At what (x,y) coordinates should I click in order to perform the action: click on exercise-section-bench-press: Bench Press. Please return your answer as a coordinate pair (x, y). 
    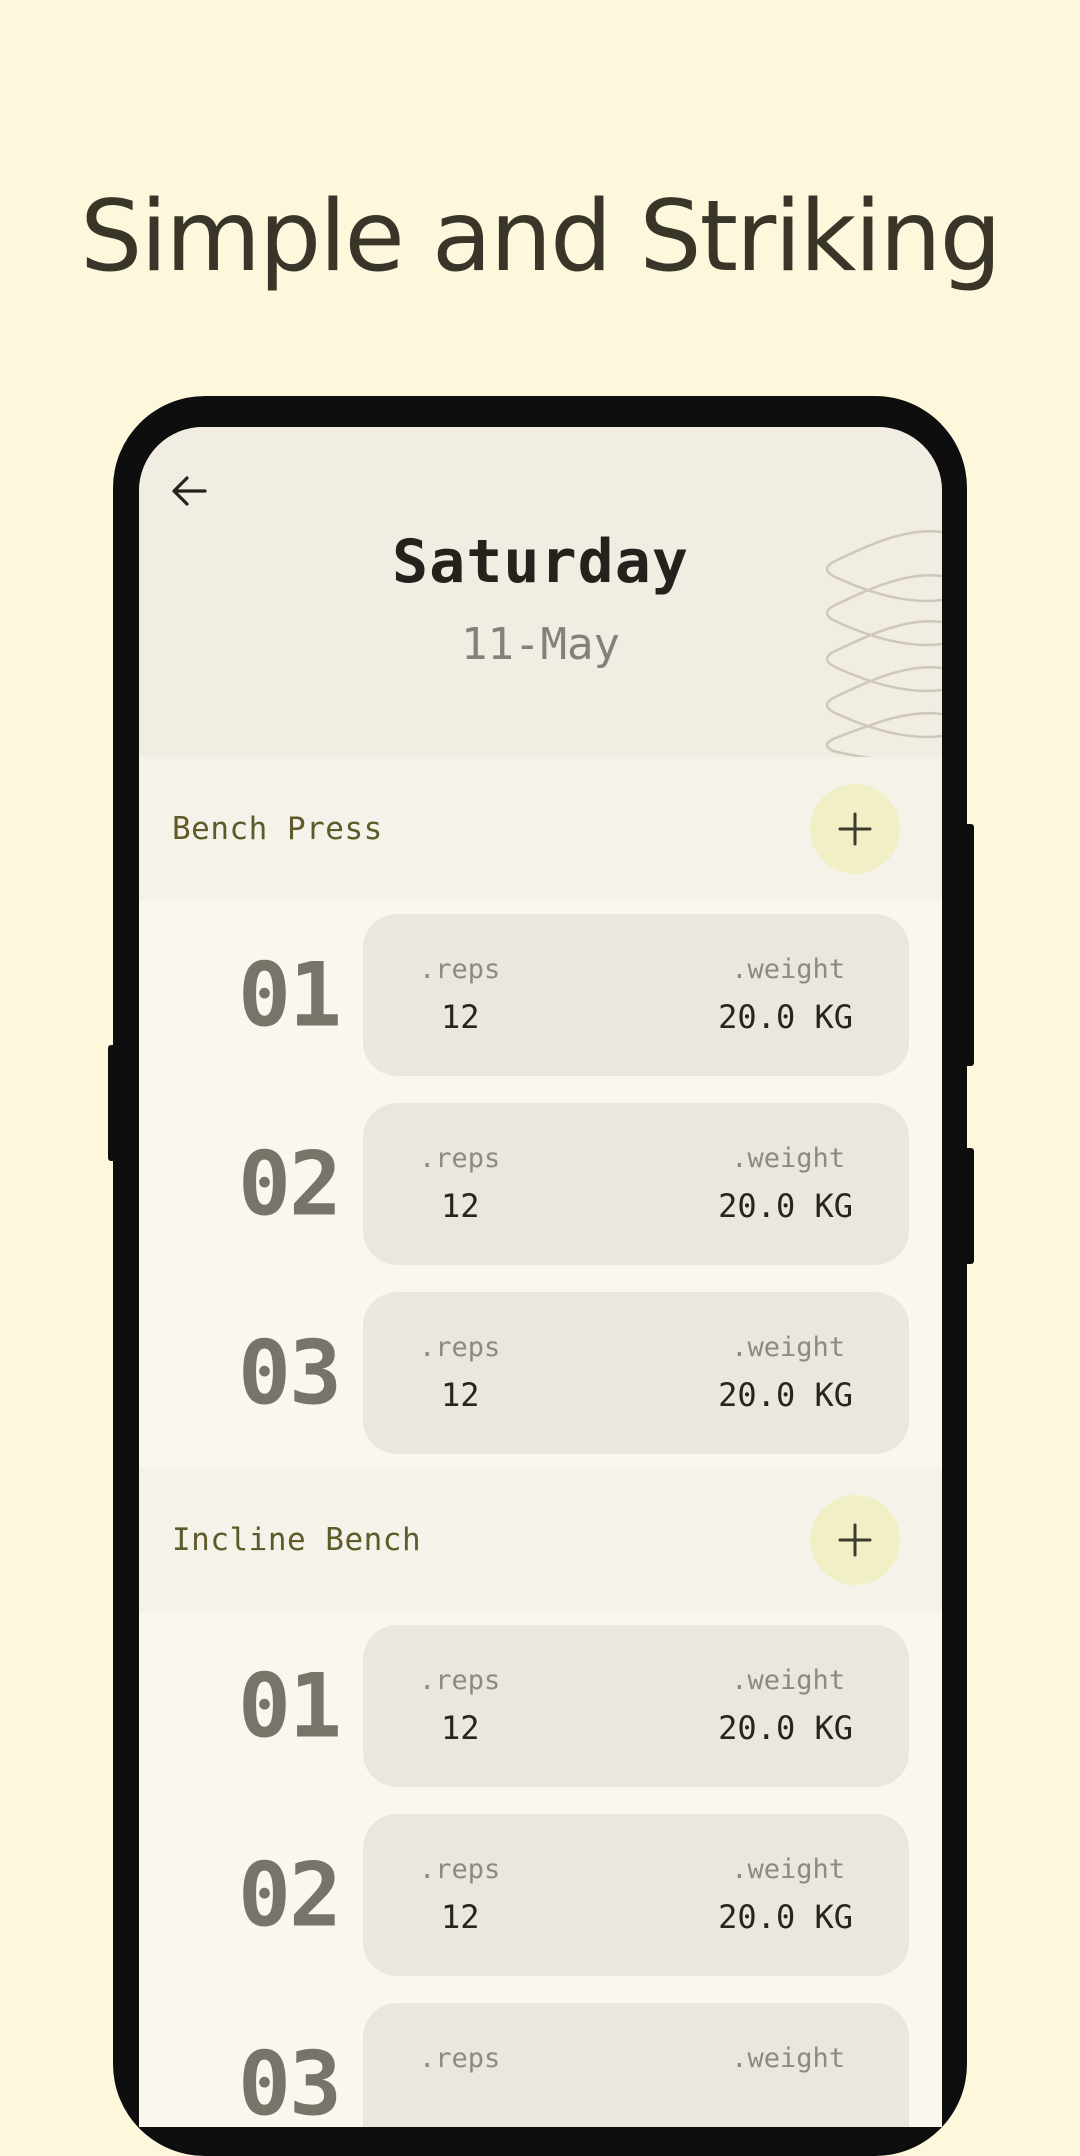
    Looking at the image, I should click on (540, 829).